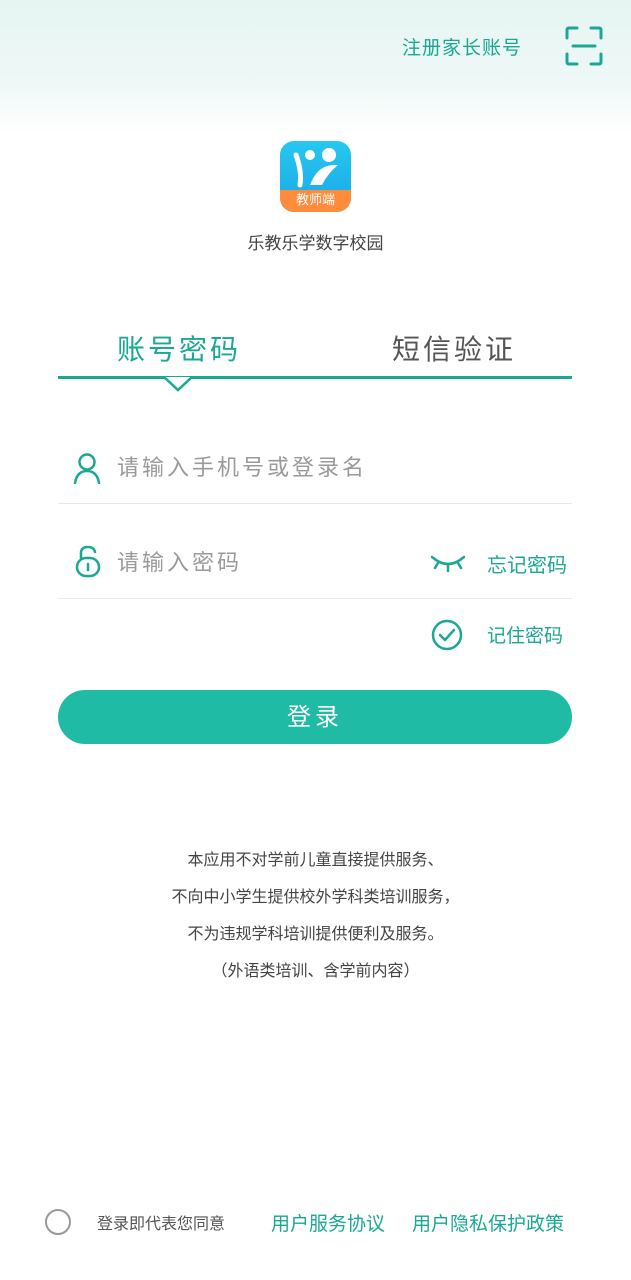 This screenshot has width=631, height=1280. What do you see at coordinates (179, 561) in the screenshot?
I see `password-input: 请输入密码` at bounding box center [179, 561].